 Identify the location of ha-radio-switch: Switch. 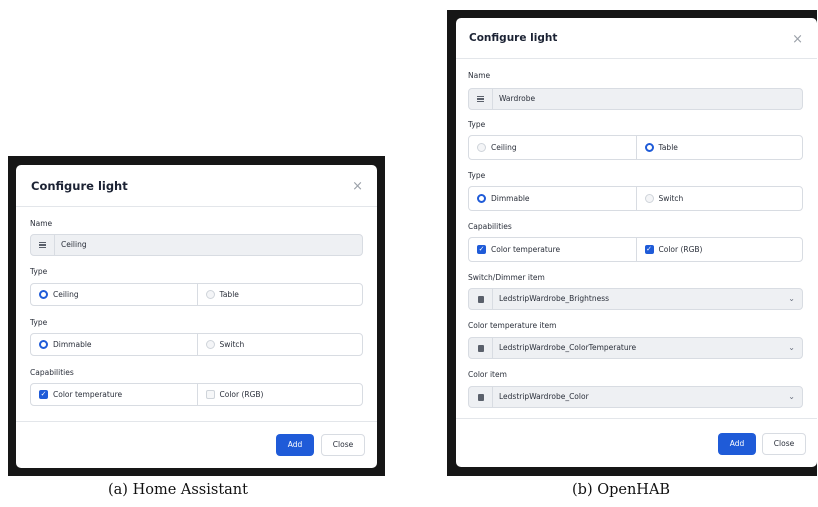
(279, 344).